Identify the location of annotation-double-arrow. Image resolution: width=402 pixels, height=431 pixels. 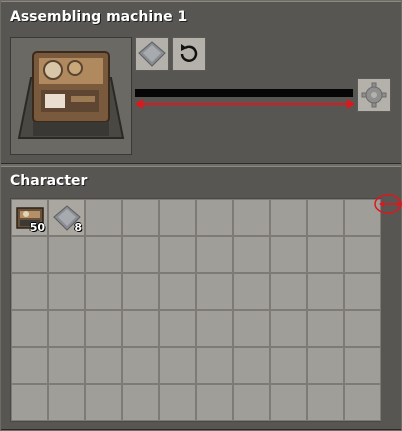
(245, 104).